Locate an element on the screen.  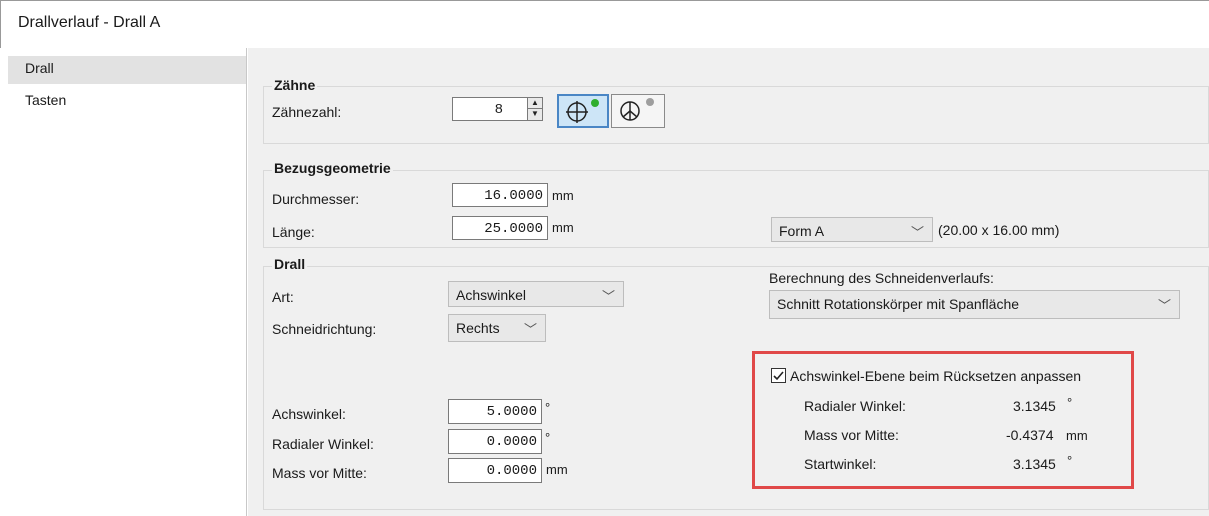
radialer-winkel-input: 0.0000 is located at coordinates (495, 441).